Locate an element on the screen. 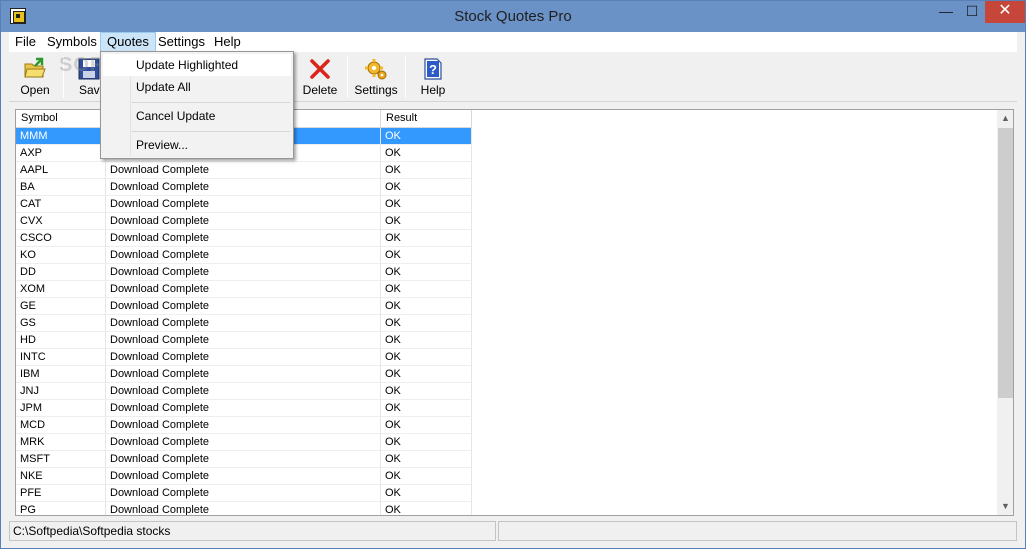 The width and height of the screenshot is (1026, 549). status-bar: C:\Softpedia\Softpedia stocks is located at coordinates (513, 531).